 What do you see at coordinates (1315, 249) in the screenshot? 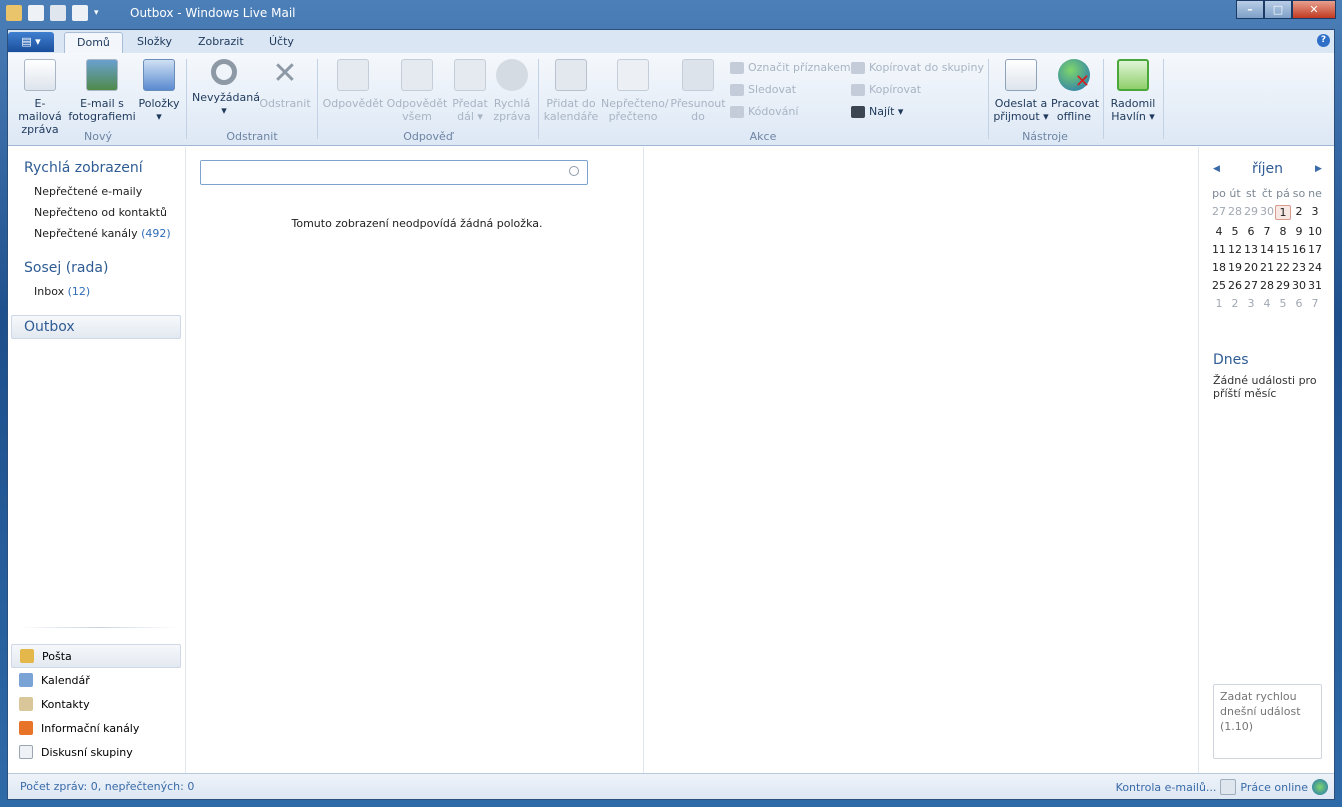
I see `calendar-day: 17` at bounding box center [1315, 249].